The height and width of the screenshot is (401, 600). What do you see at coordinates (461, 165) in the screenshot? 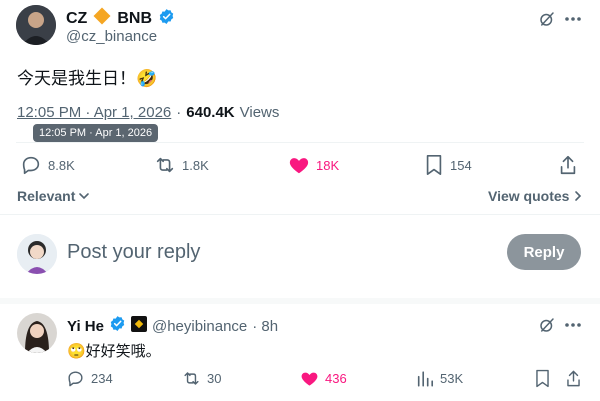
I see `bookmark-count: 154` at bounding box center [461, 165].